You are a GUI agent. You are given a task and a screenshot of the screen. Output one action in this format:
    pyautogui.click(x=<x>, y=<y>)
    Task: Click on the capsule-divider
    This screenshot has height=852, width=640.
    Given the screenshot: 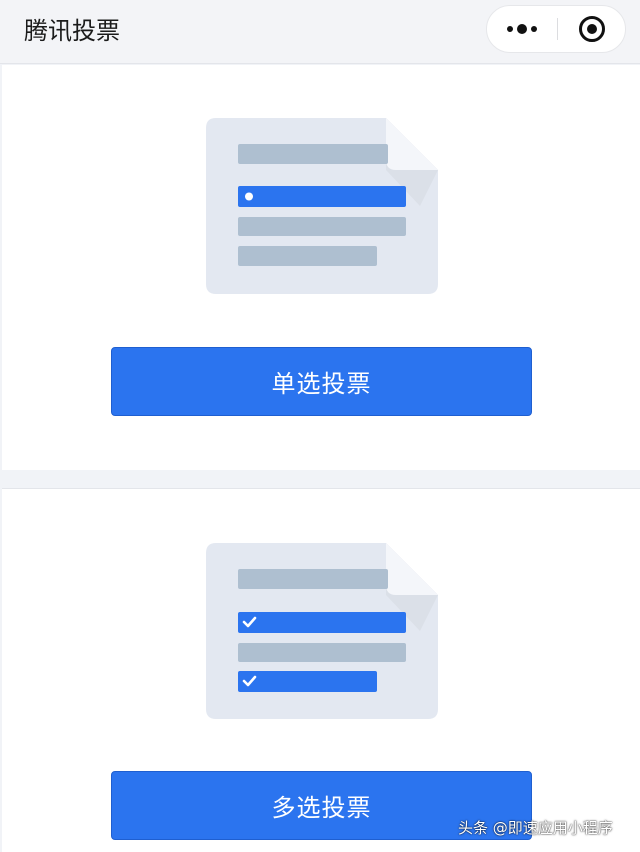 What is the action you would take?
    pyautogui.click(x=557, y=29)
    